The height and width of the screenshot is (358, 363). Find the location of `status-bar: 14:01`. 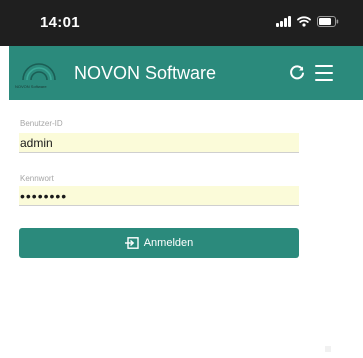

status-bar: 14:01 is located at coordinates (181, 23).